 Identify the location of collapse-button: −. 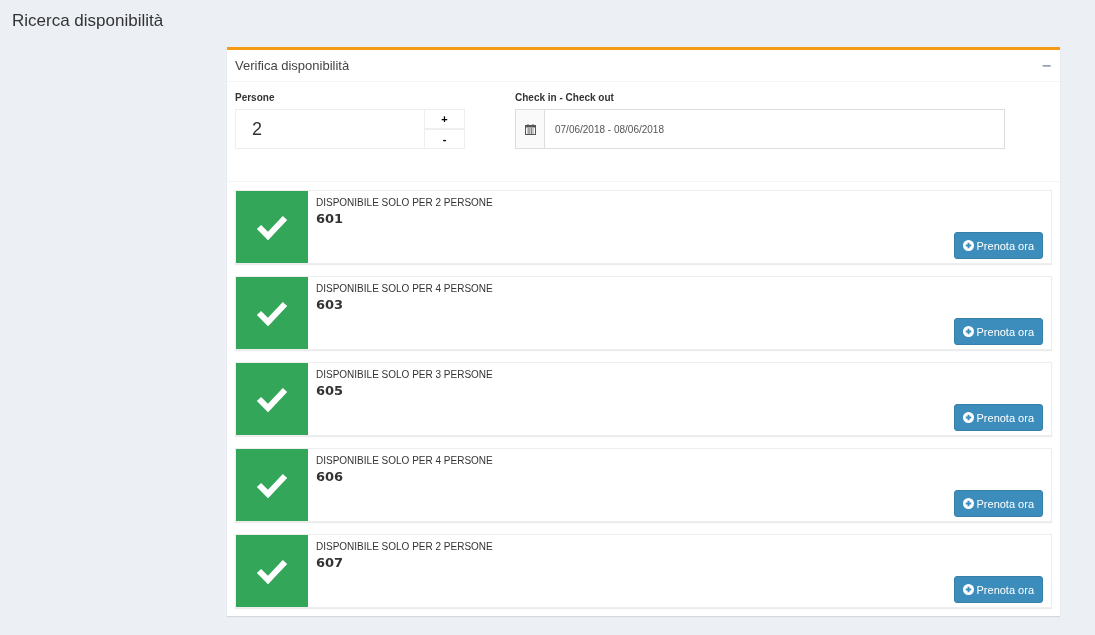
(1046, 65).